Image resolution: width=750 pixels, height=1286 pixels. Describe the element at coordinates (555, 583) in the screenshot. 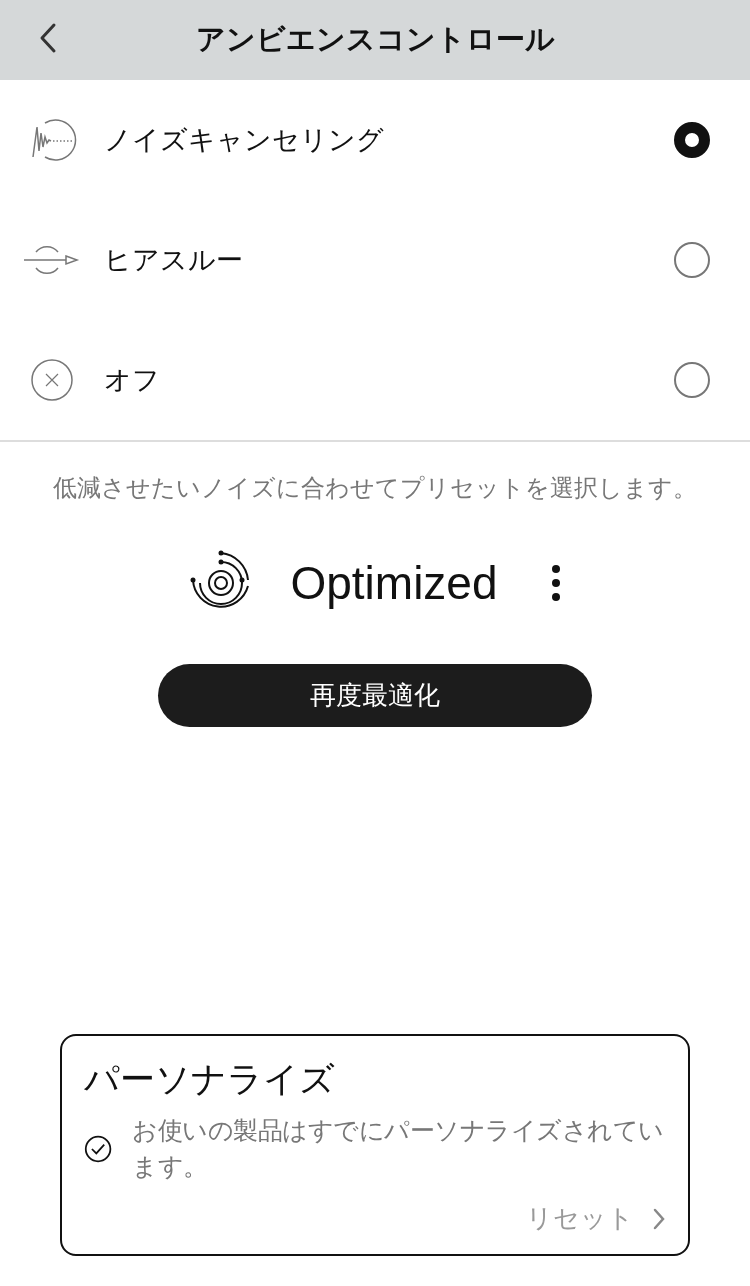

I see `more-icon` at that location.